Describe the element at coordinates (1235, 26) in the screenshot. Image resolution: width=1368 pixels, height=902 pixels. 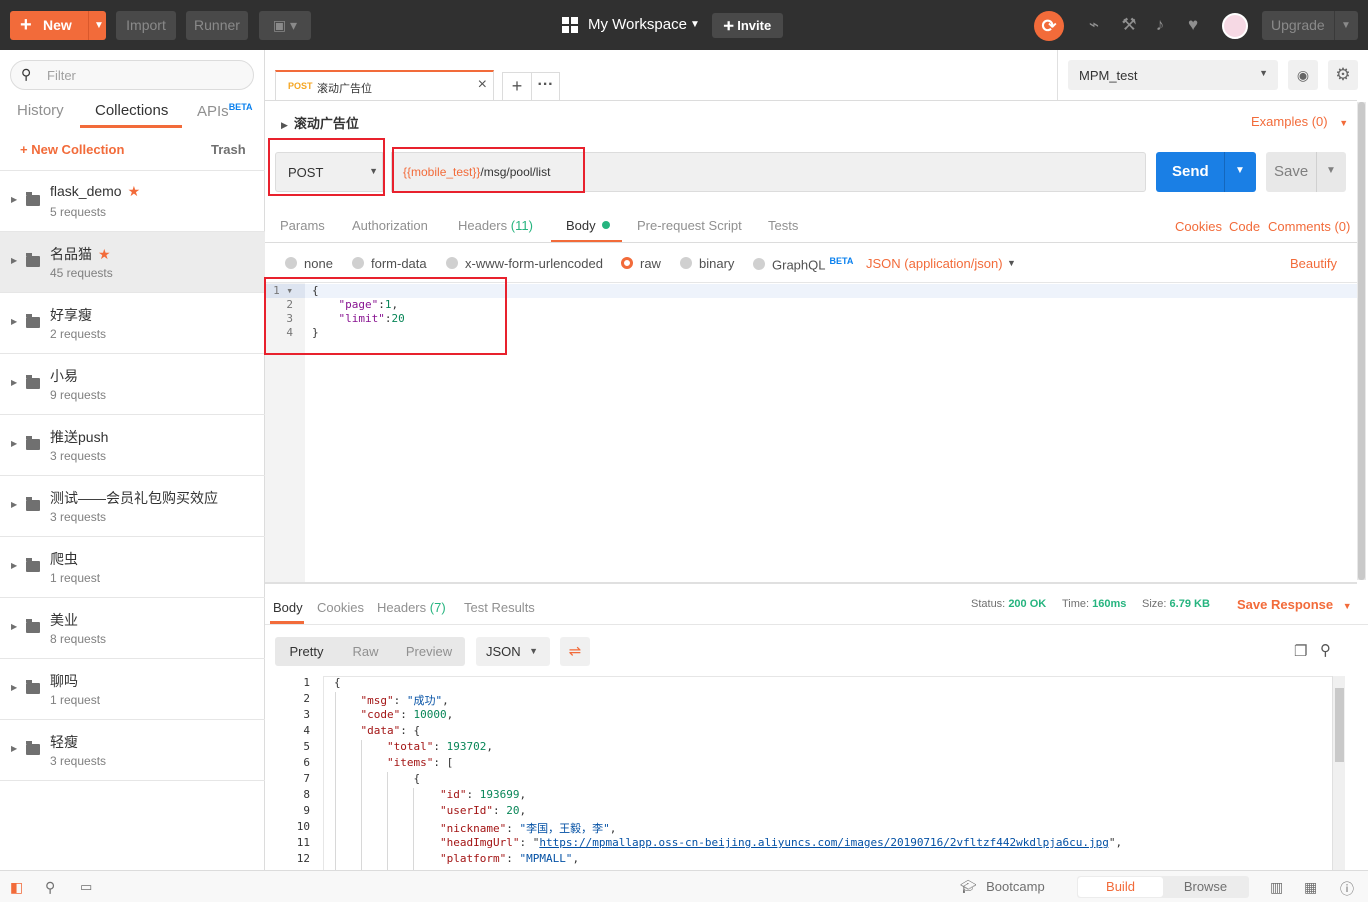
I see `avatar` at that location.